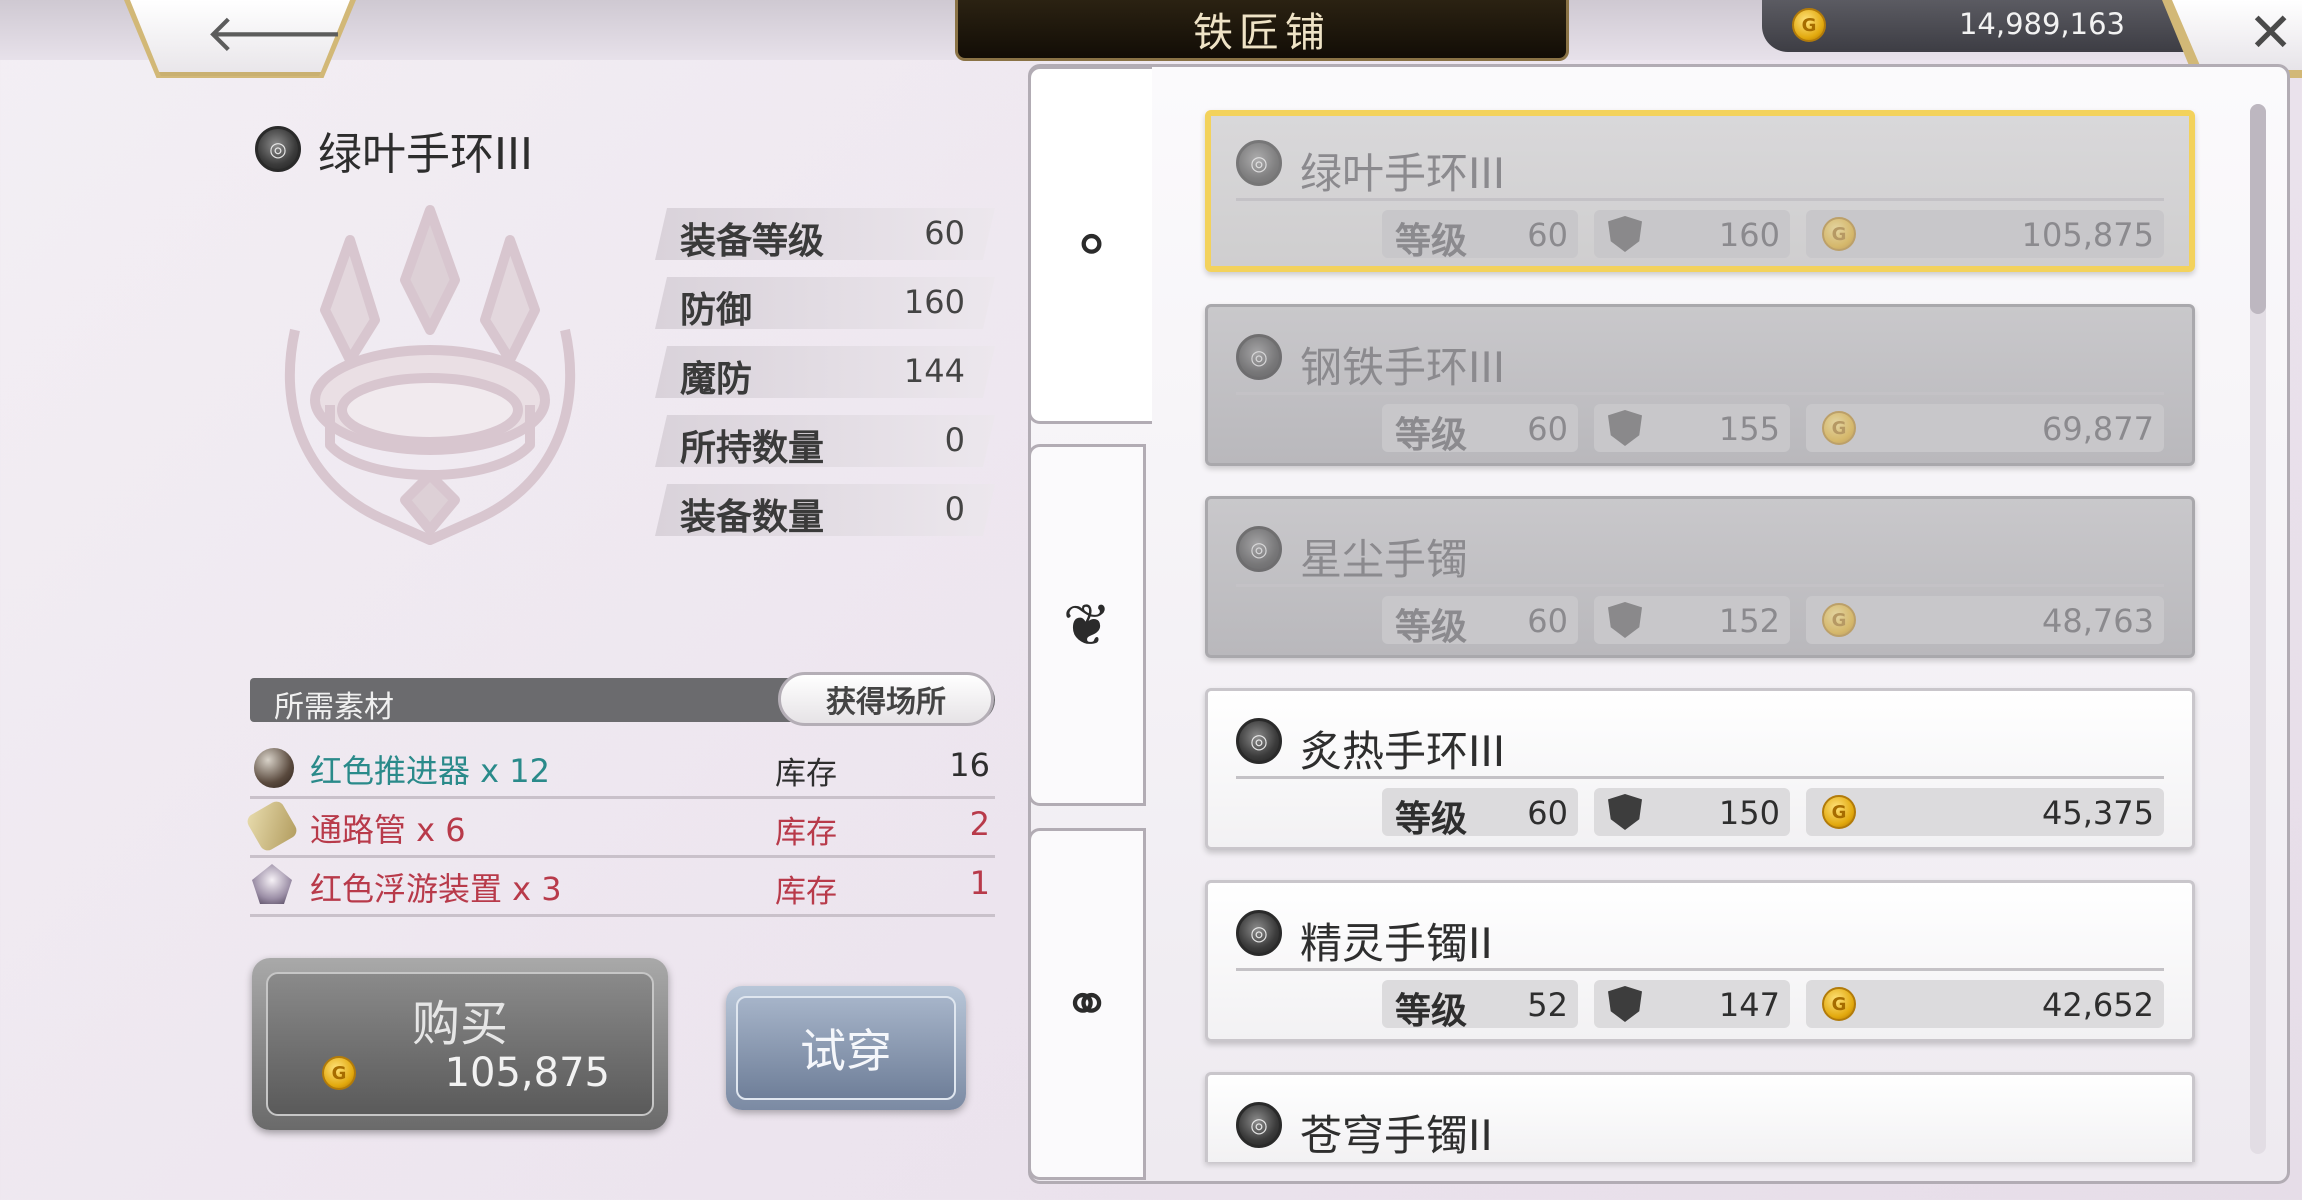 This screenshot has height=1200, width=2302. What do you see at coordinates (2098, 1005) in the screenshot?
I see `card-price-value: 42,652` at bounding box center [2098, 1005].